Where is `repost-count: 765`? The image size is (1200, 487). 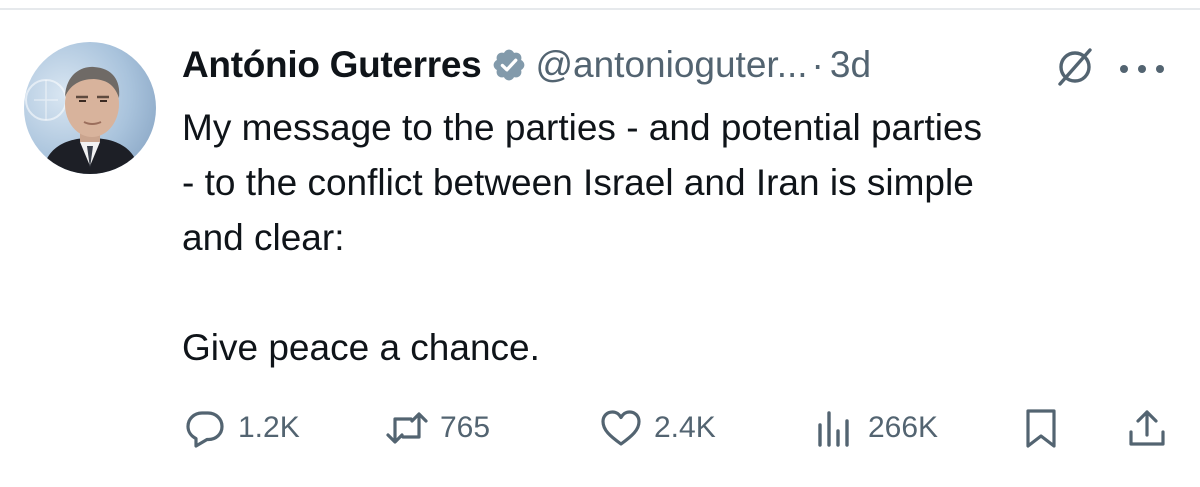
repost-count: 765 is located at coordinates (465, 427).